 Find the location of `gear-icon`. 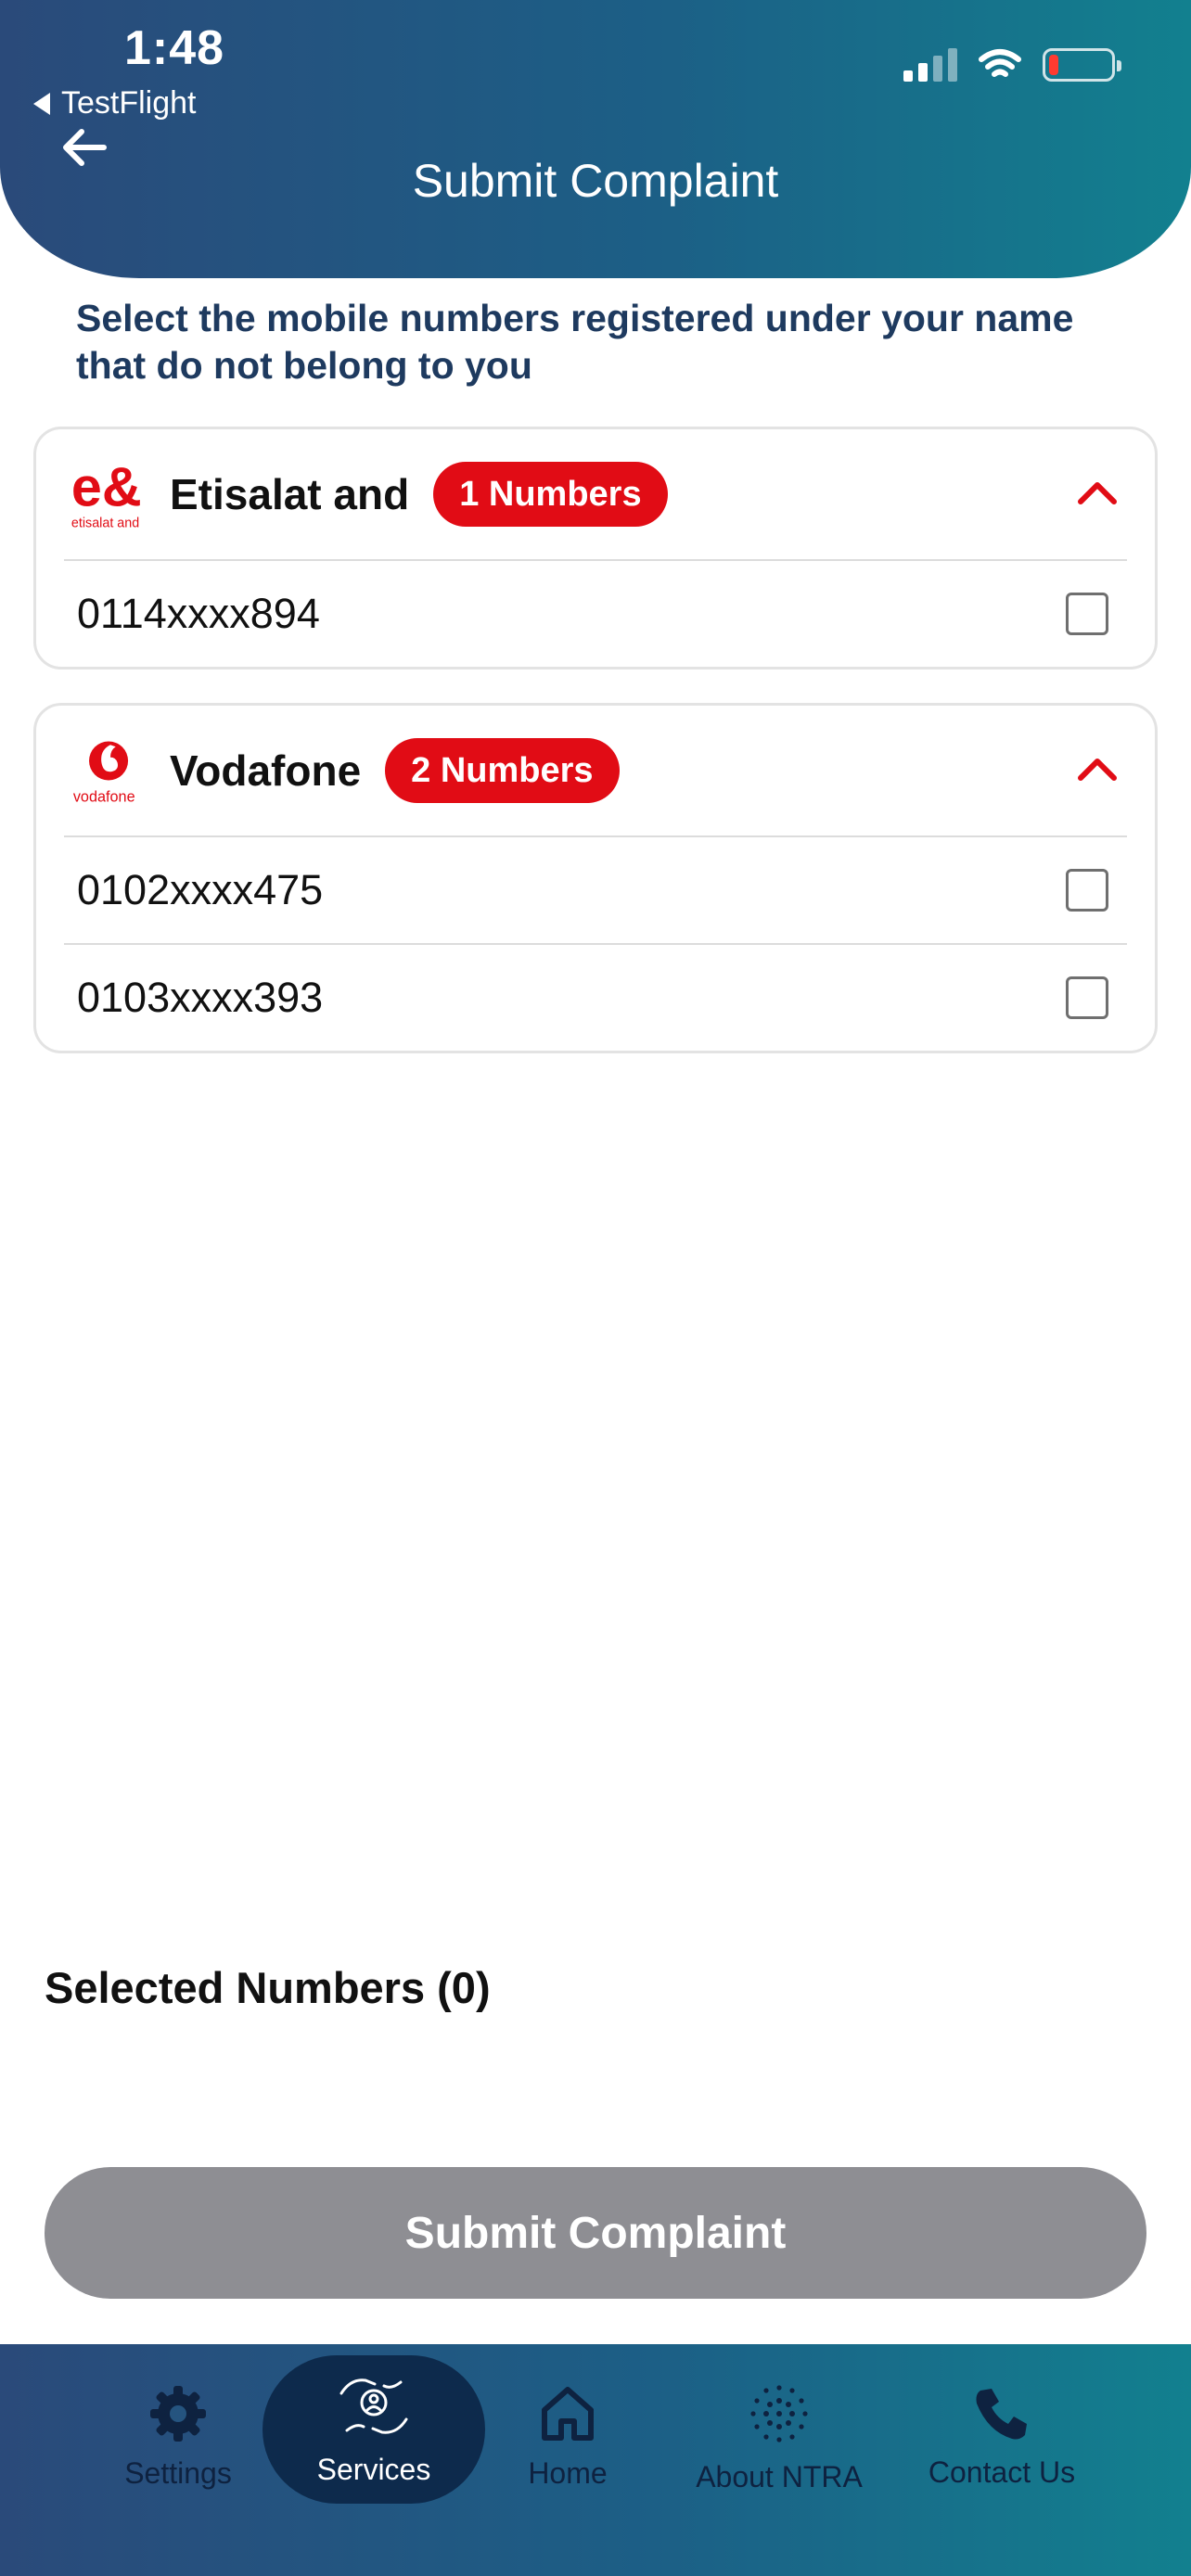

gear-icon is located at coordinates (178, 2413).